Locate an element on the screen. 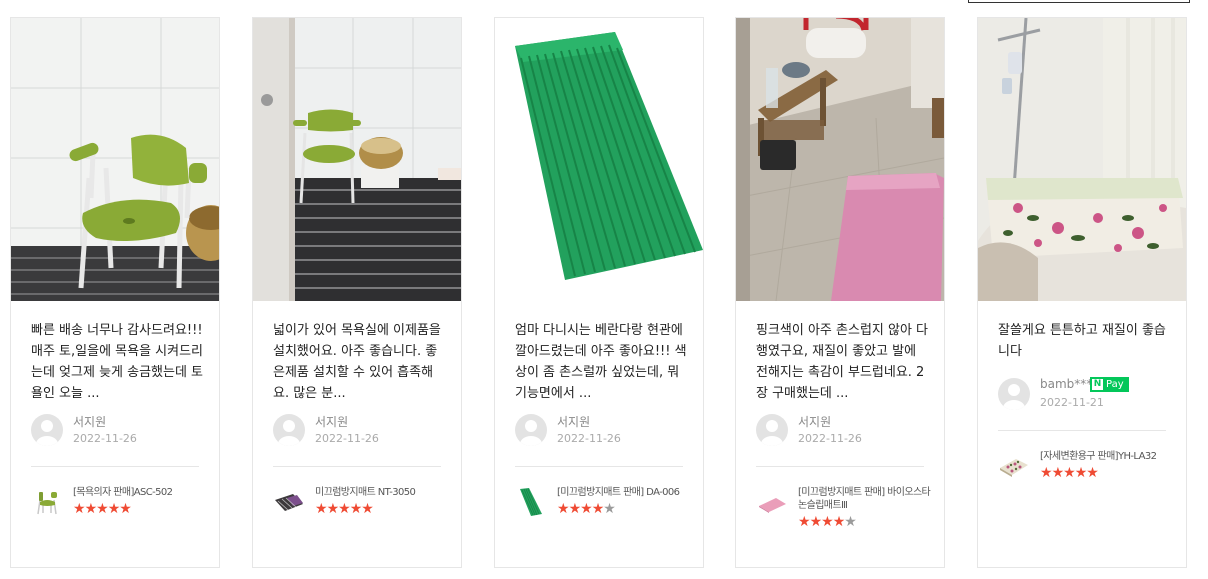 This screenshot has height=579, width=1208. product-link: [미끄럼방지매트 판매] 바이오스타 논슬립매트Ⅲ ★★★★★ is located at coordinates (849, 508).